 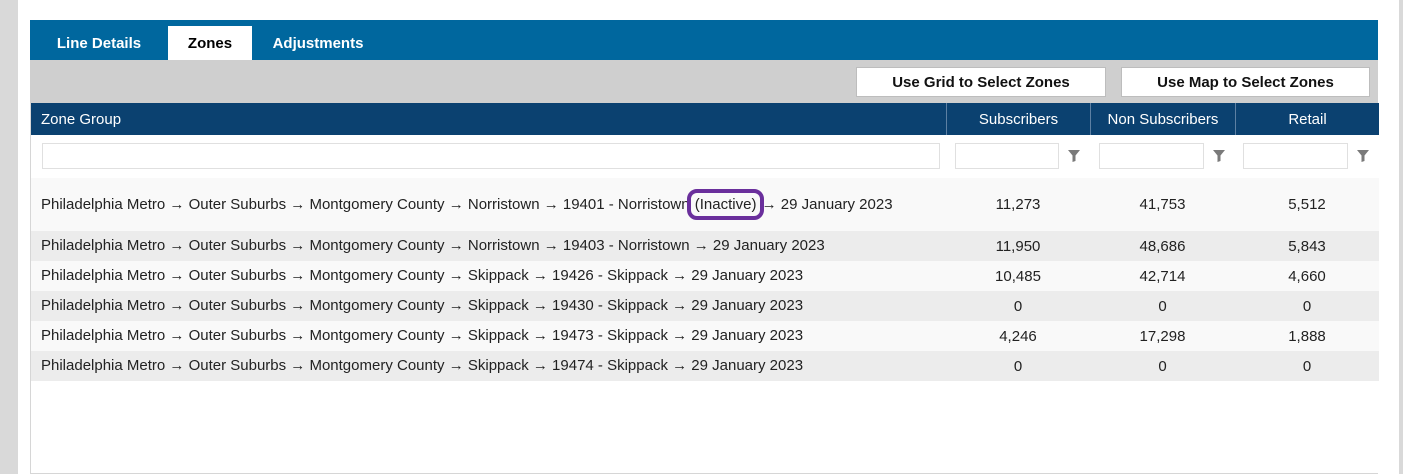 What do you see at coordinates (1162, 119) in the screenshot?
I see `column-header-non-subscribers: Non Subscribers` at bounding box center [1162, 119].